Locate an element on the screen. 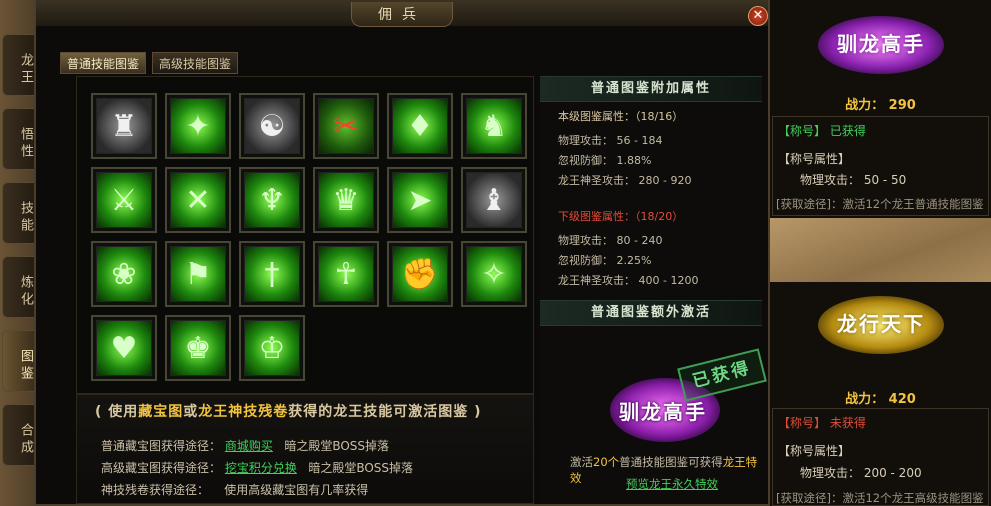  desert-backdrop is located at coordinates (880, 250).